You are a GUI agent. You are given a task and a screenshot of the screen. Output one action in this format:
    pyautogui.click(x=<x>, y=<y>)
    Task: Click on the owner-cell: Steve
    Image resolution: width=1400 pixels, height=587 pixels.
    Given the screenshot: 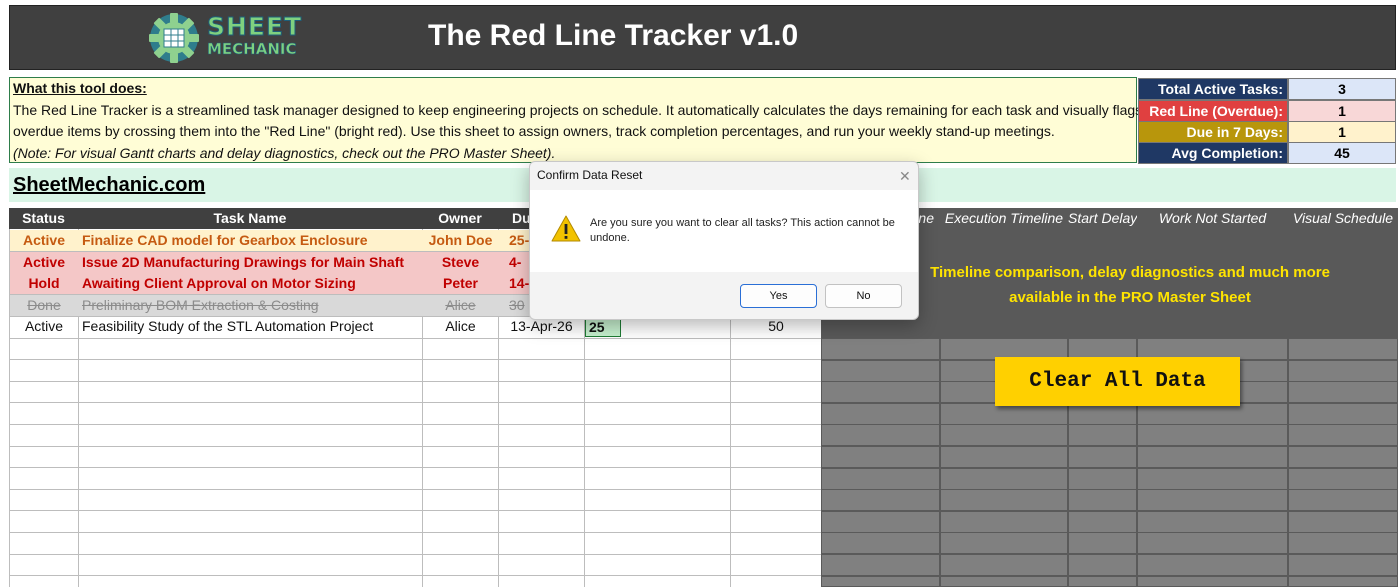 What is the action you would take?
    pyautogui.click(x=460, y=262)
    